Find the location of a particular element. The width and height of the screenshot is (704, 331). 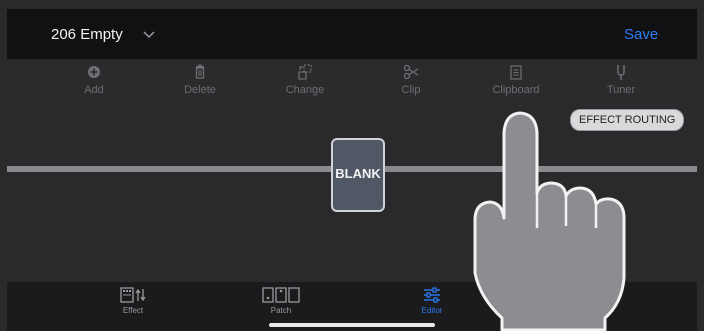

delete-label: Delete is located at coordinates (200, 90).